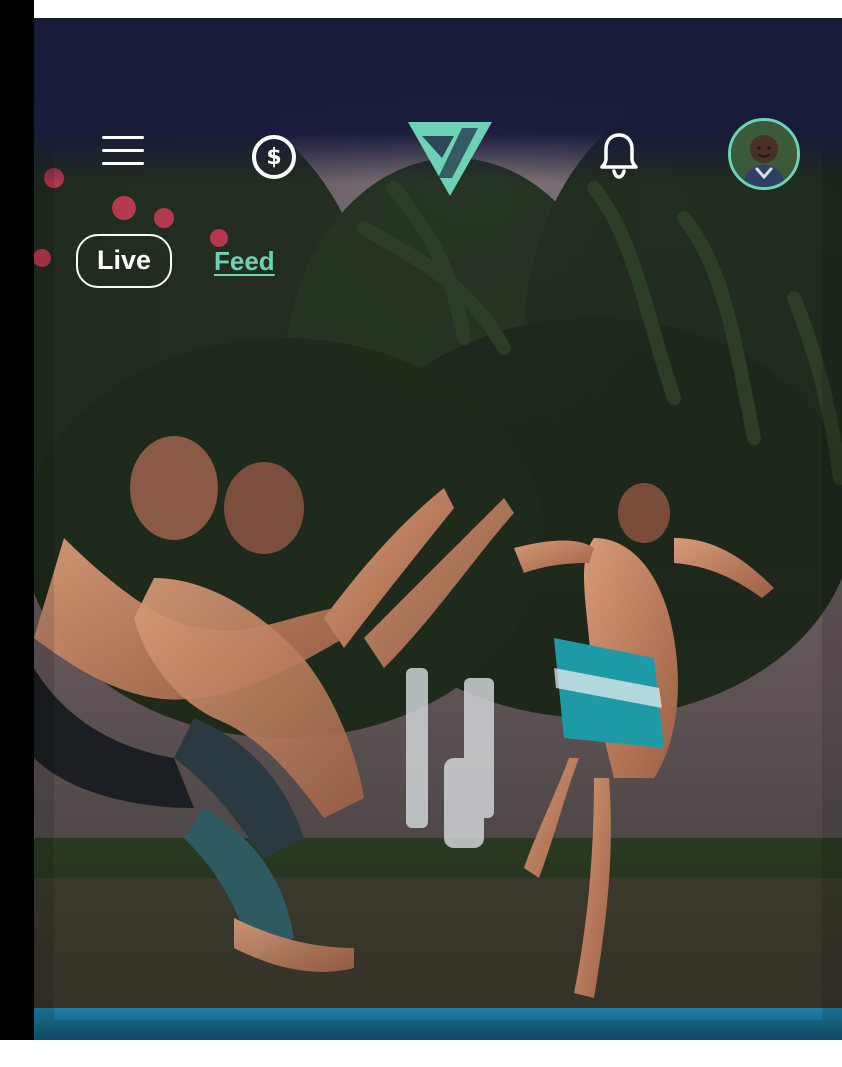 The image size is (842, 1067). Describe the element at coordinates (619, 155) in the screenshot. I see `bell-icon` at that location.